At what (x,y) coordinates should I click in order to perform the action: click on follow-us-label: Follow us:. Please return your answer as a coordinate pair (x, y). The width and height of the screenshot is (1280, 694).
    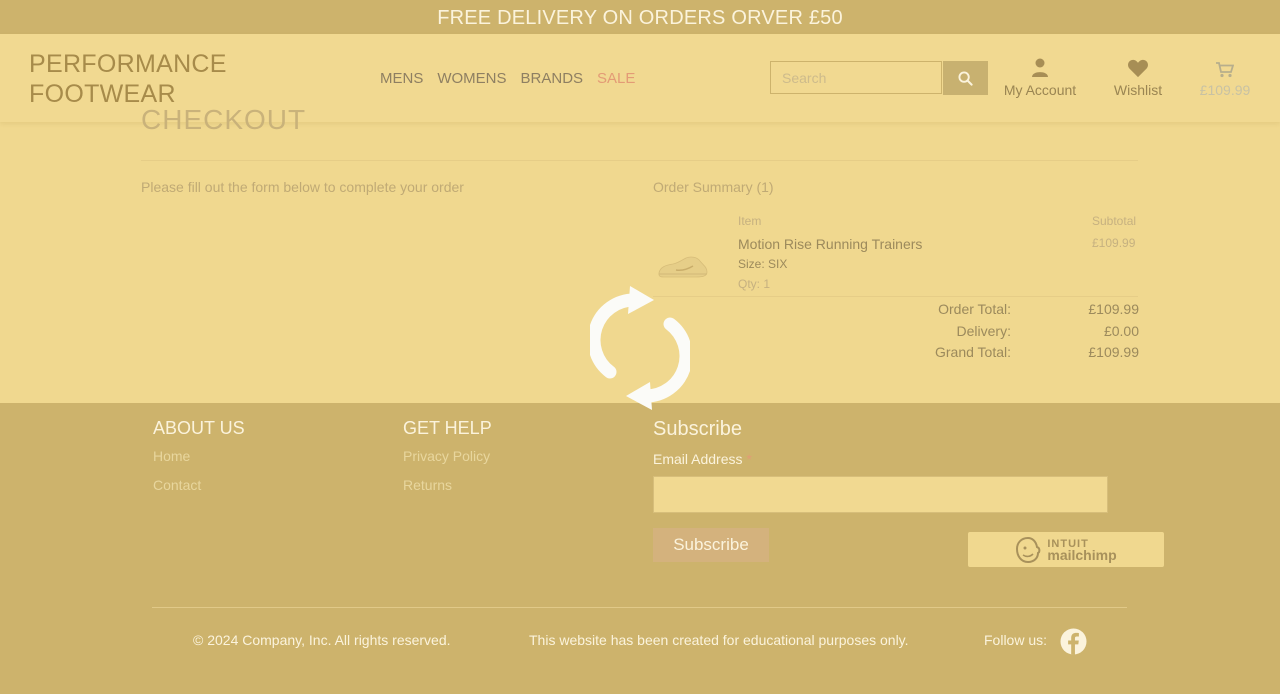
    Looking at the image, I should click on (1016, 640).